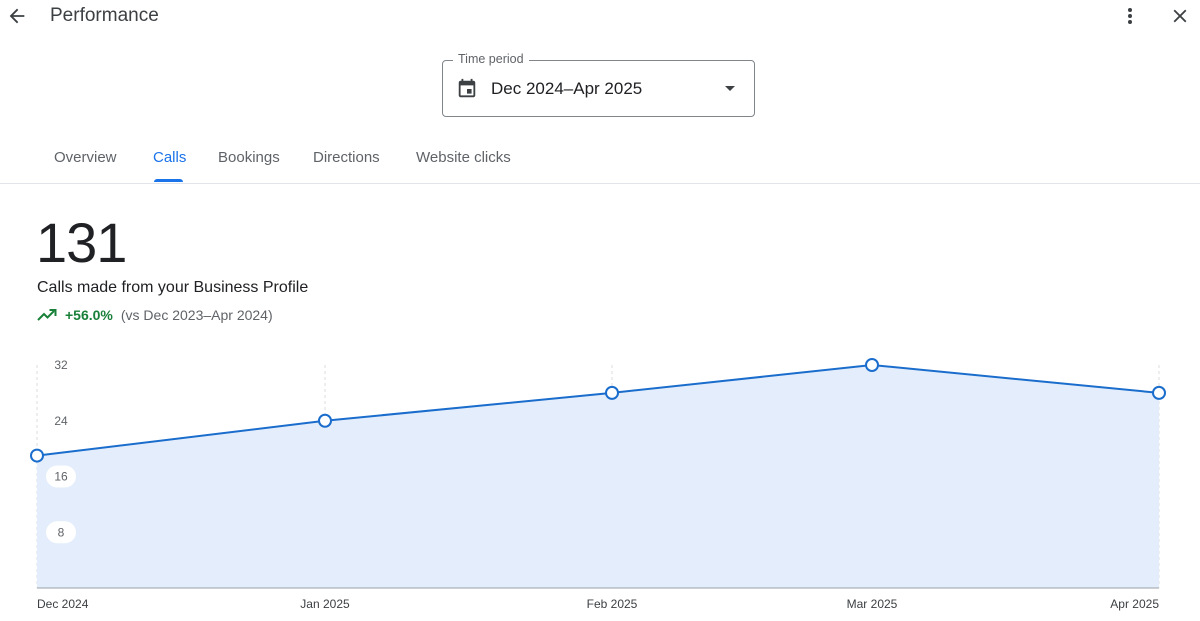 This screenshot has width=1200, height=621. I want to click on x-tick-label: Mar 2025, so click(872, 604).